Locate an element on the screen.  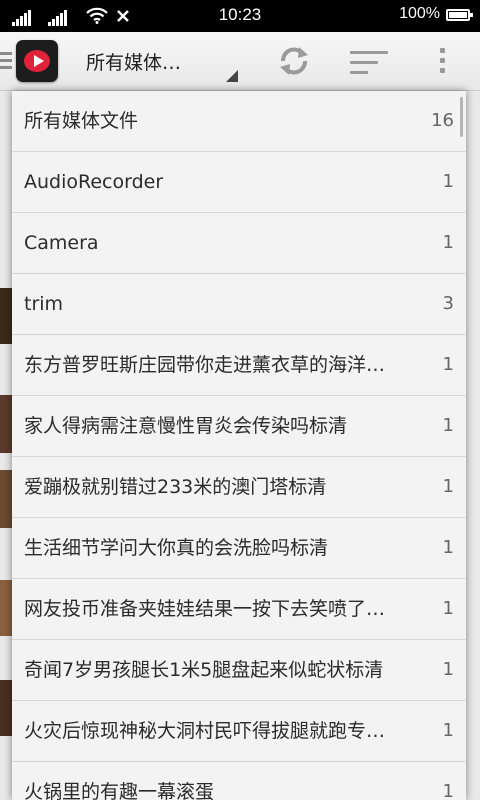
folder-option: 家人得病需注意慢性胃炎会传染吗标清 1 is located at coordinates (239, 426).